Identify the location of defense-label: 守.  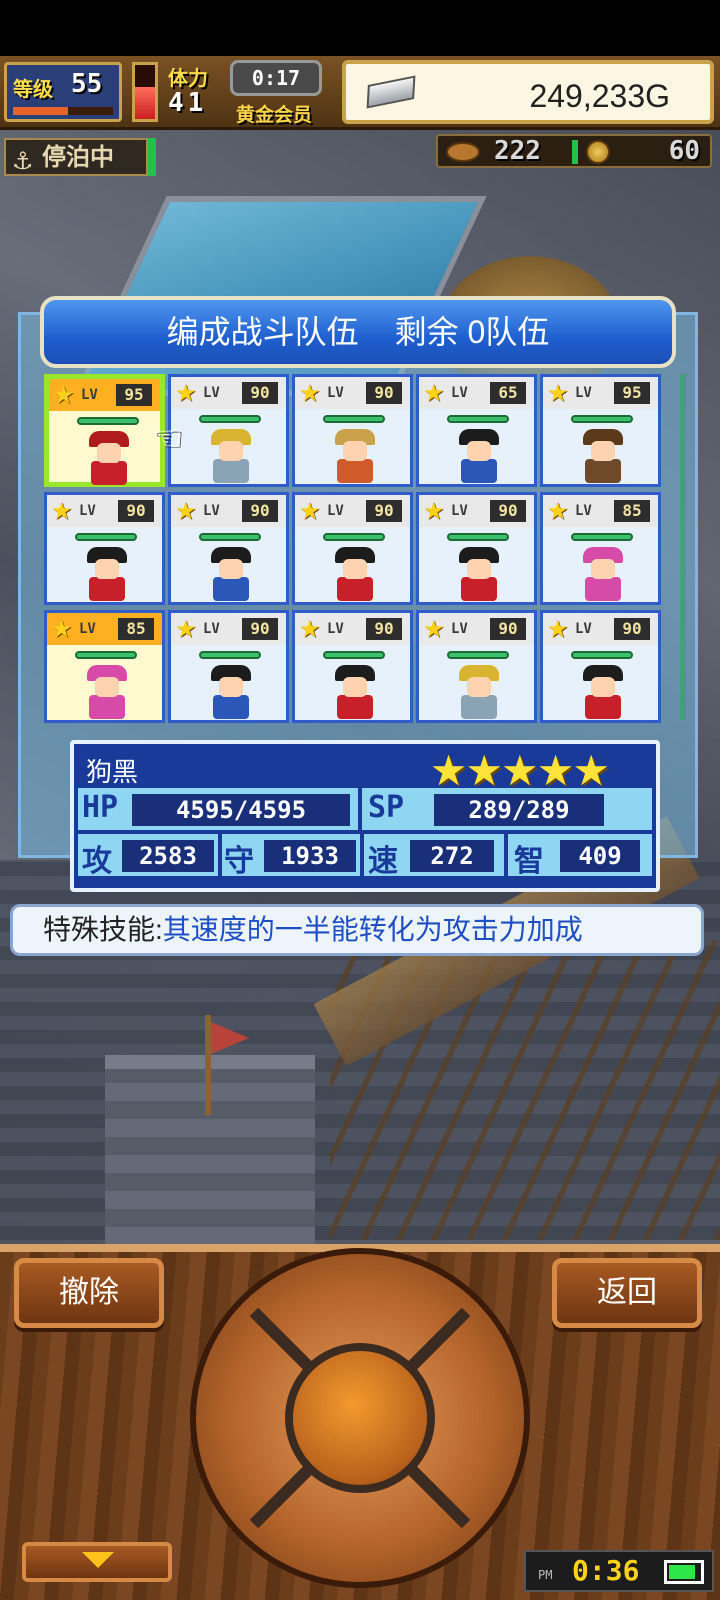
(239, 861).